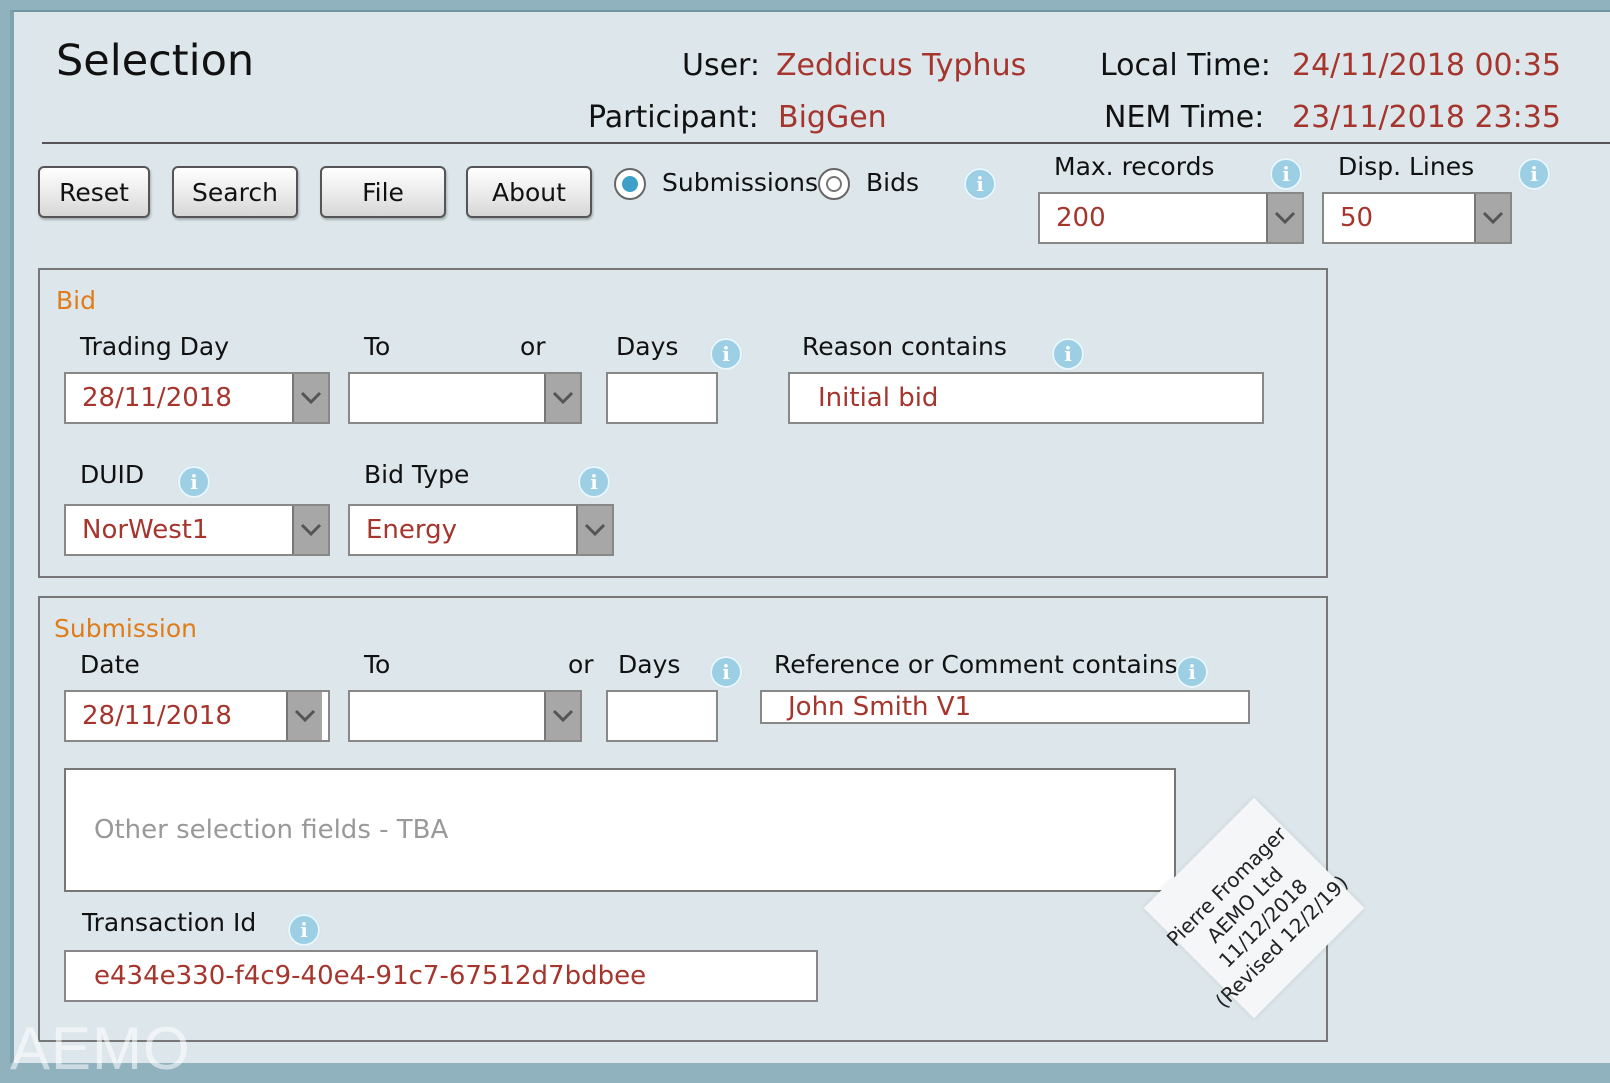 This screenshot has width=1610, height=1083. Describe the element at coordinates (383, 192) in the screenshot. I see `file-button: File` at that location.